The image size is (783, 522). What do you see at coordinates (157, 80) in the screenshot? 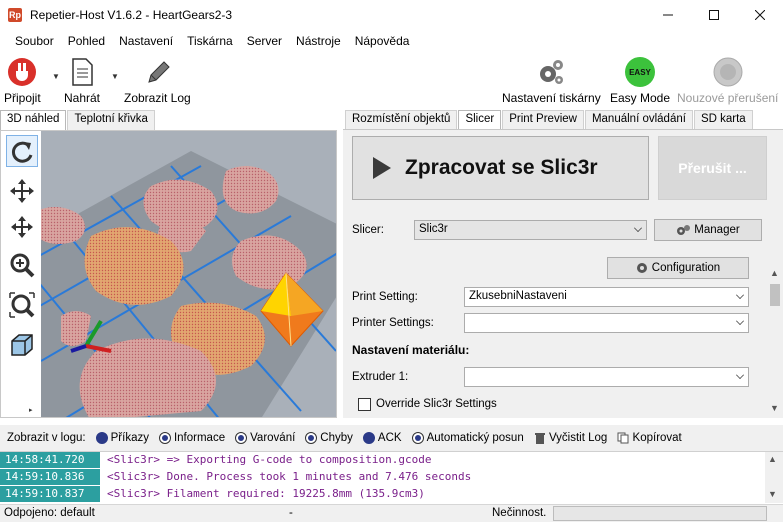
I see `show-log-button: Zobrazit Log` at bounding box center [157, 80].